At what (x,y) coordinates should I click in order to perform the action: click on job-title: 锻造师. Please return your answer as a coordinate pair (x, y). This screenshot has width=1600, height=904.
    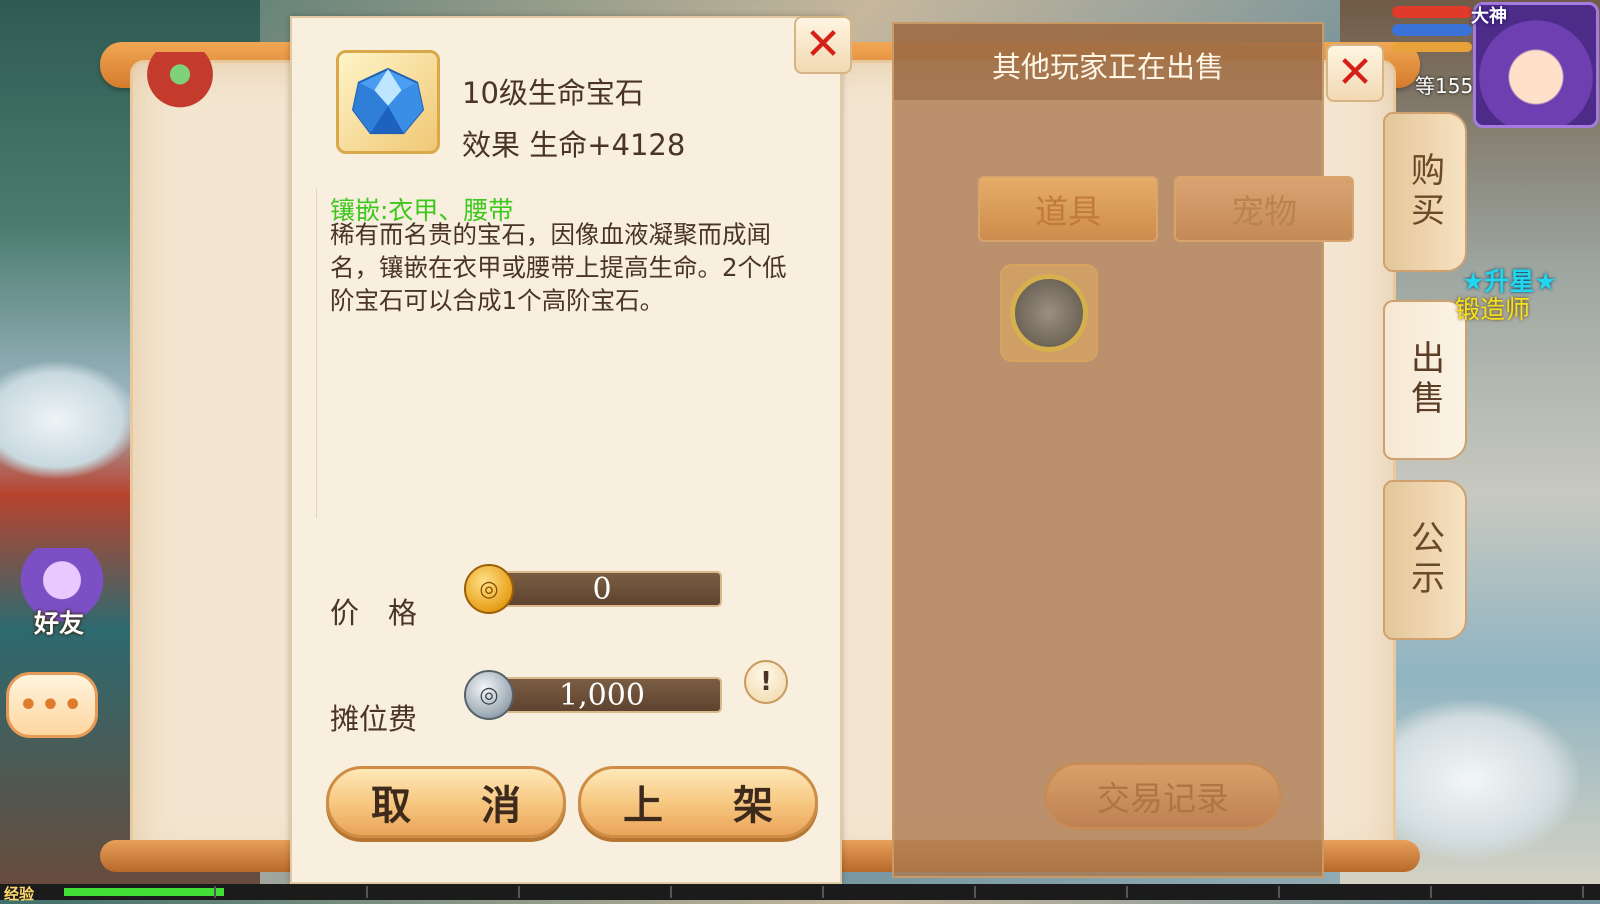
    Looking at the image, I should click on (1493, 309).